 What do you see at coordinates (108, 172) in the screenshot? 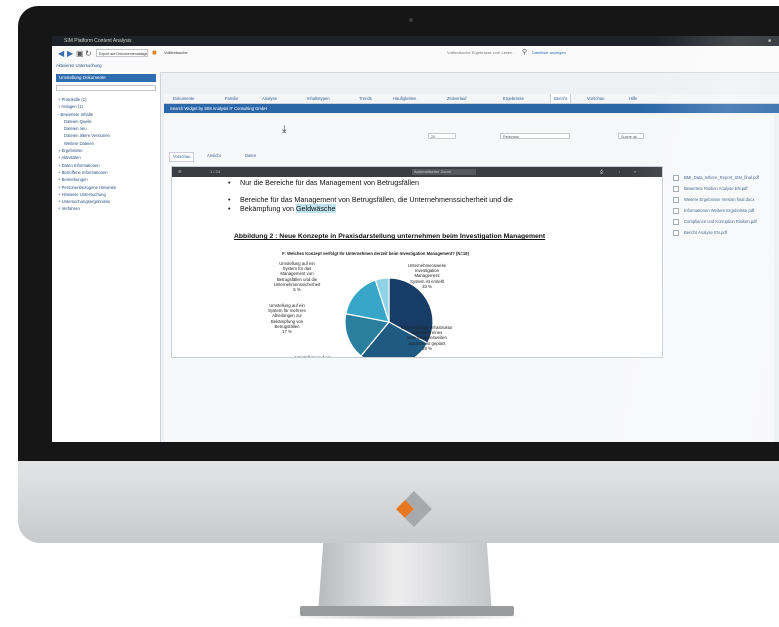
I see `sidebar-item: + Betroffene Informationen` at bounding box center [108, 172].